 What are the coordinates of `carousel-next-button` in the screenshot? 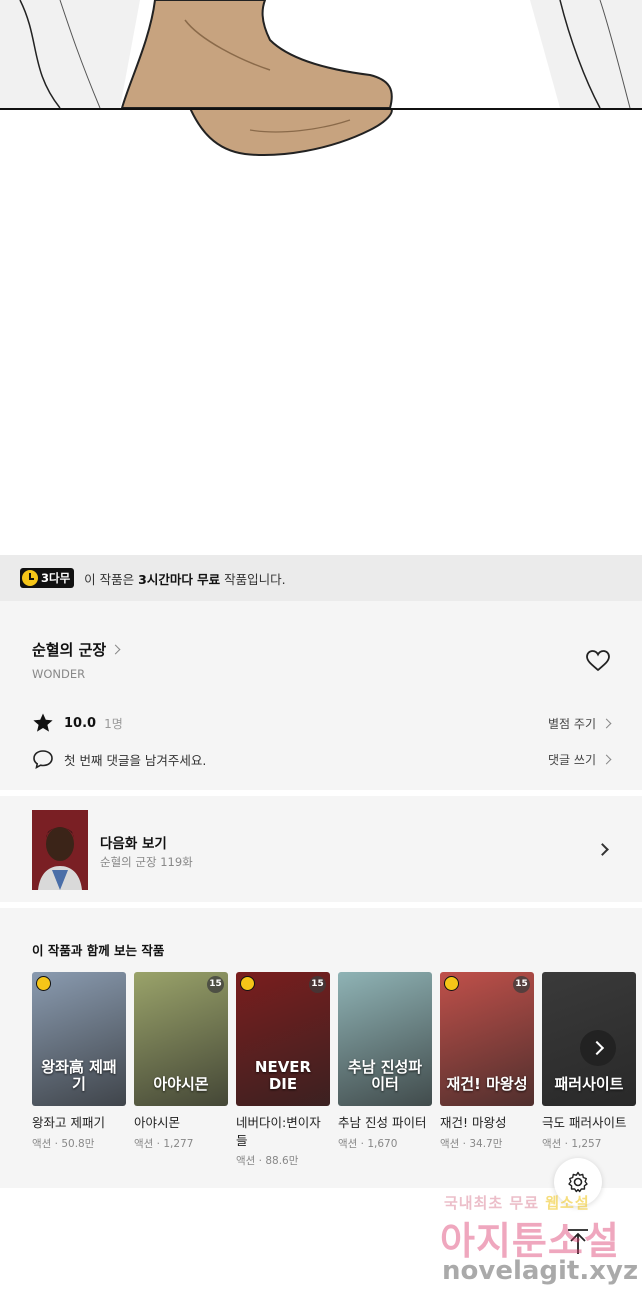 It's located at (598, 1048).